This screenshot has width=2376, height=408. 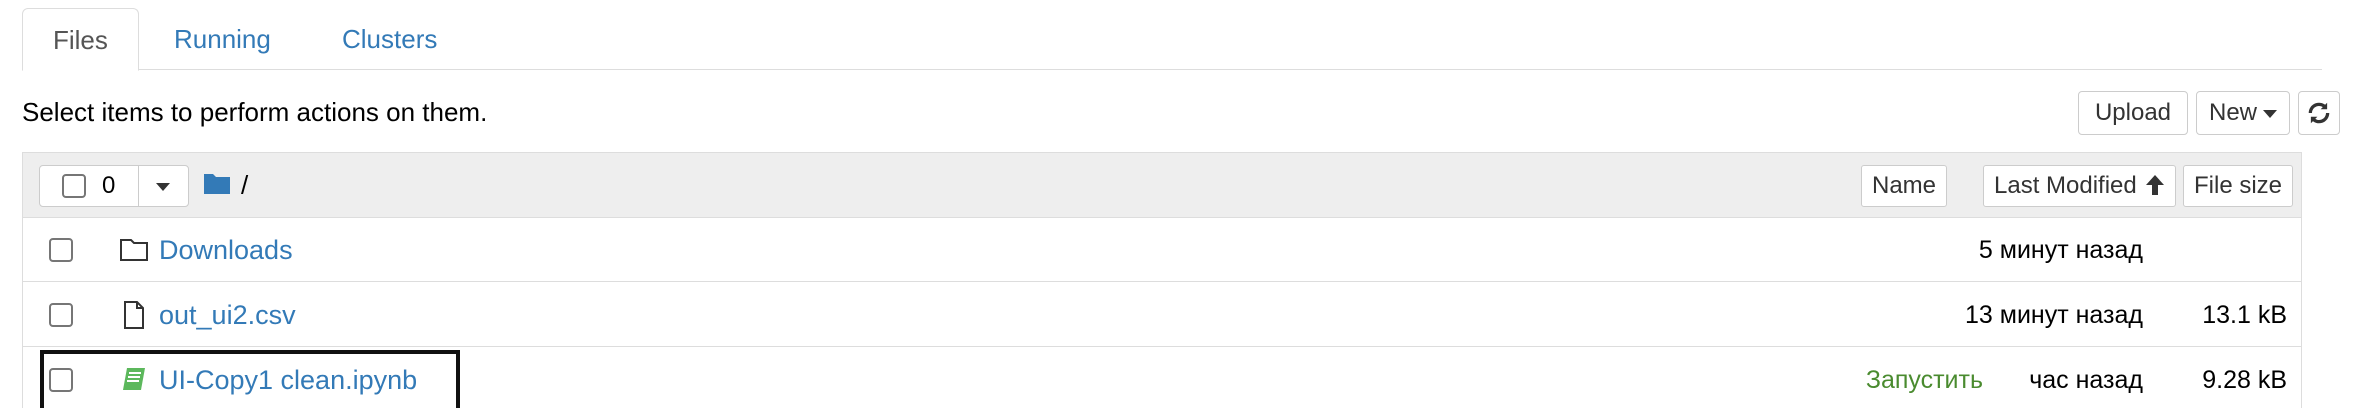 I want to click on file-name-link: out_ui2.csv, so click(x=227, y=315).